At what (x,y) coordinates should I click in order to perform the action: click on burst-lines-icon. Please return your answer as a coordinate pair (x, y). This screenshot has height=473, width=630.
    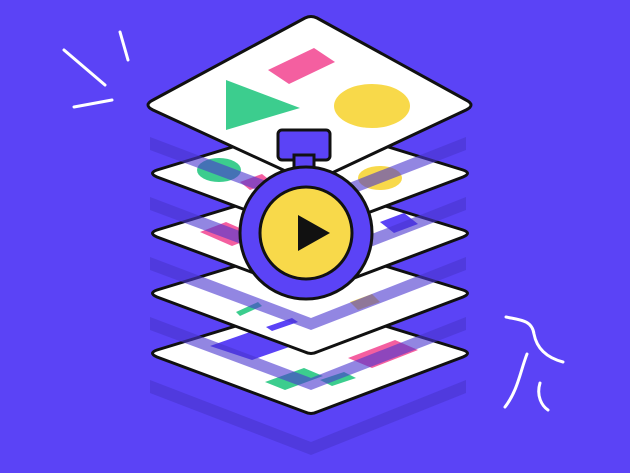
    Looking at the image, I should click on (534, 363).